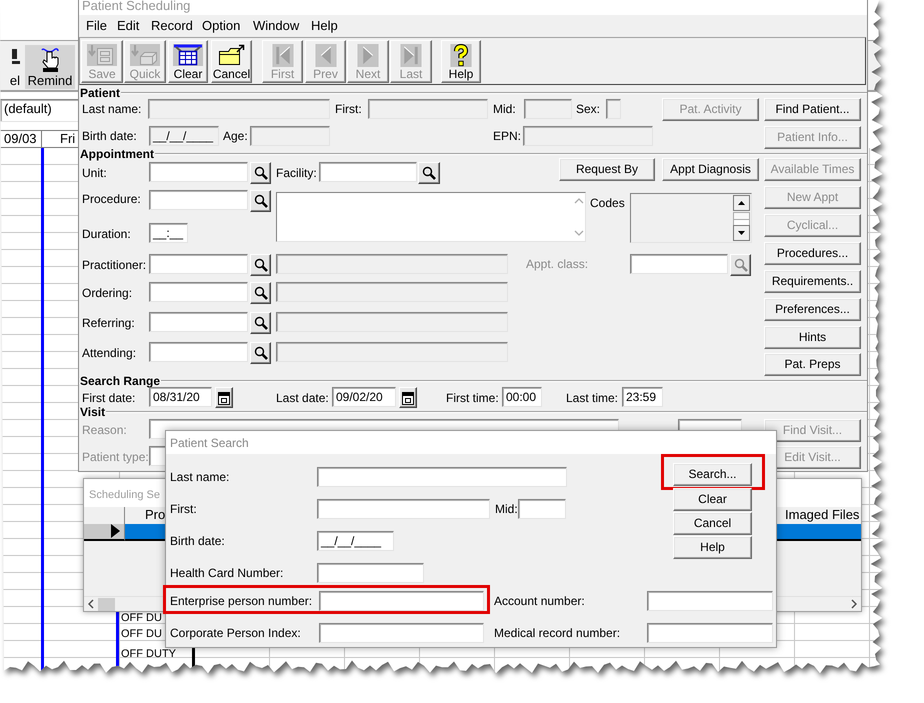 Image resolution: width=924 pixels, height=703 pixels. Describe the element at coordinates (136, 6) in the screenshot. I see `window-title: Patient Scheduling` at that location.